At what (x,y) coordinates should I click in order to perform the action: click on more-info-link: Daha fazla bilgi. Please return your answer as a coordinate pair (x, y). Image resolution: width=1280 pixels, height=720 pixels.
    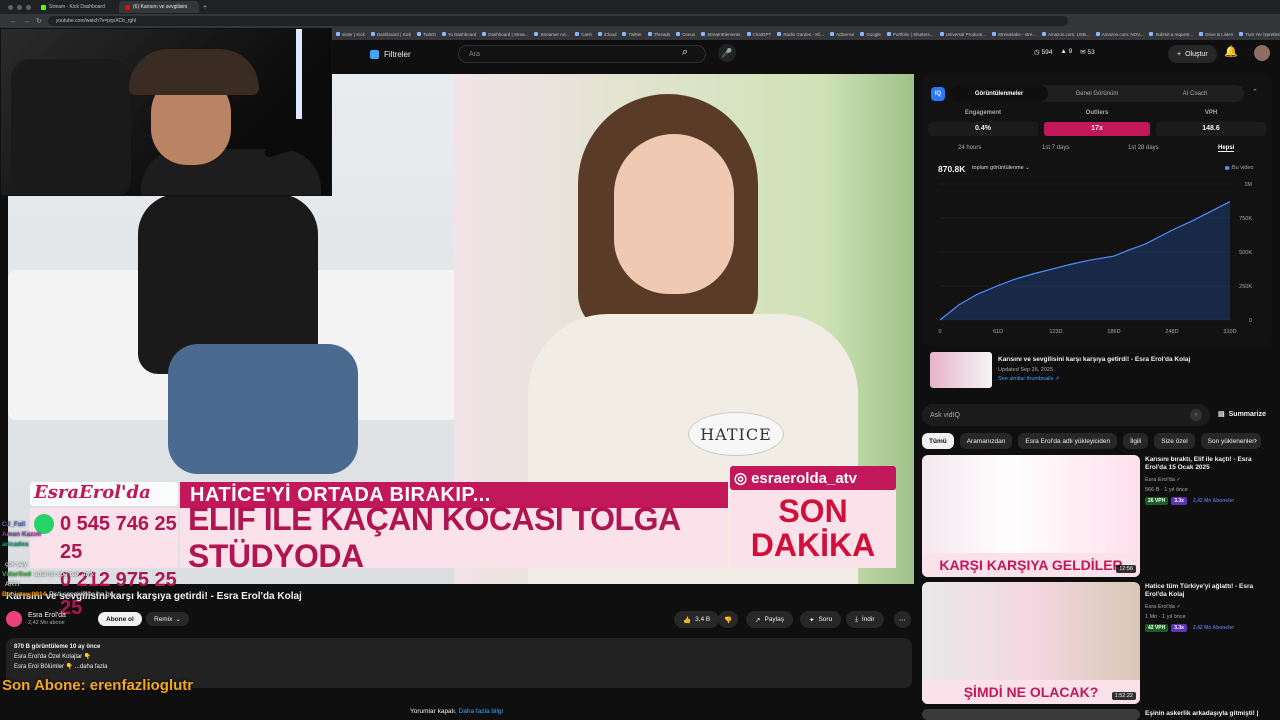
    Looking at the image, I should click on (481, 711).